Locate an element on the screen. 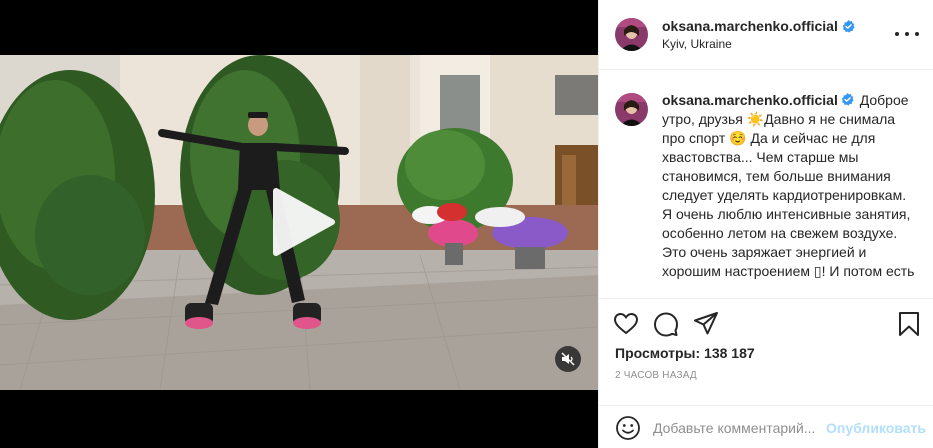 This screenshot has width=933, height=448. muted-speaker-icon is located at coordinates (568, 359).